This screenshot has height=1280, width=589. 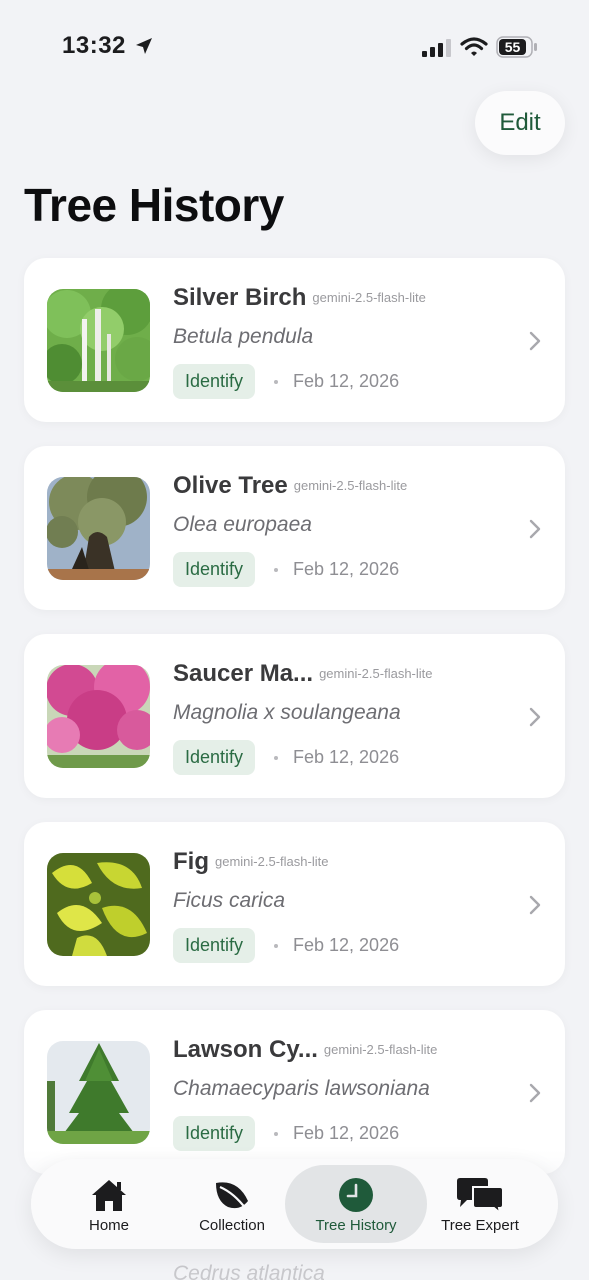 What do you see at coordinates (480, 1195) in the screenshot?
I see `chat-icon` at bounding box center [480, 1195].